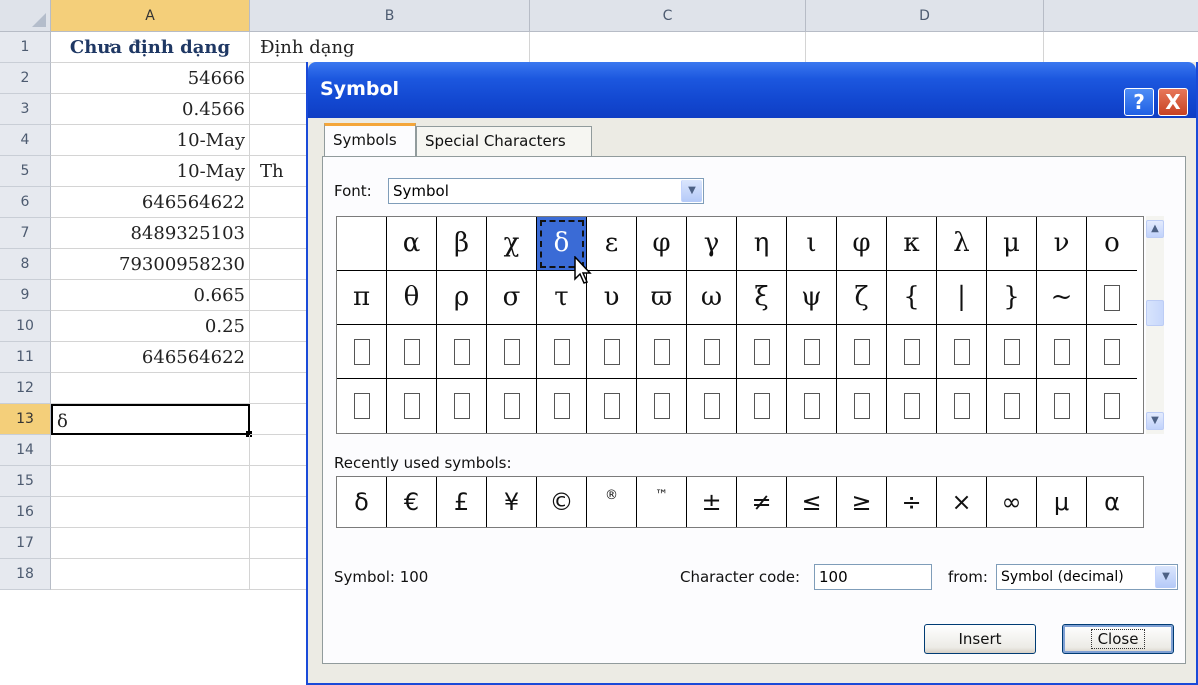 Image resolution: width=1198 pixels, height=685 pixels. I want to click on row-number: 18, so click(25, 574).